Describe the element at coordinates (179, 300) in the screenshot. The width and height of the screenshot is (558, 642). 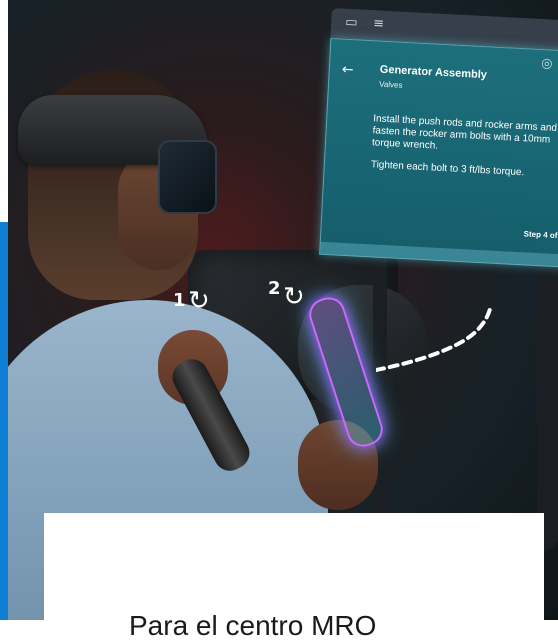
I see `step-1-label: 1` at that location.